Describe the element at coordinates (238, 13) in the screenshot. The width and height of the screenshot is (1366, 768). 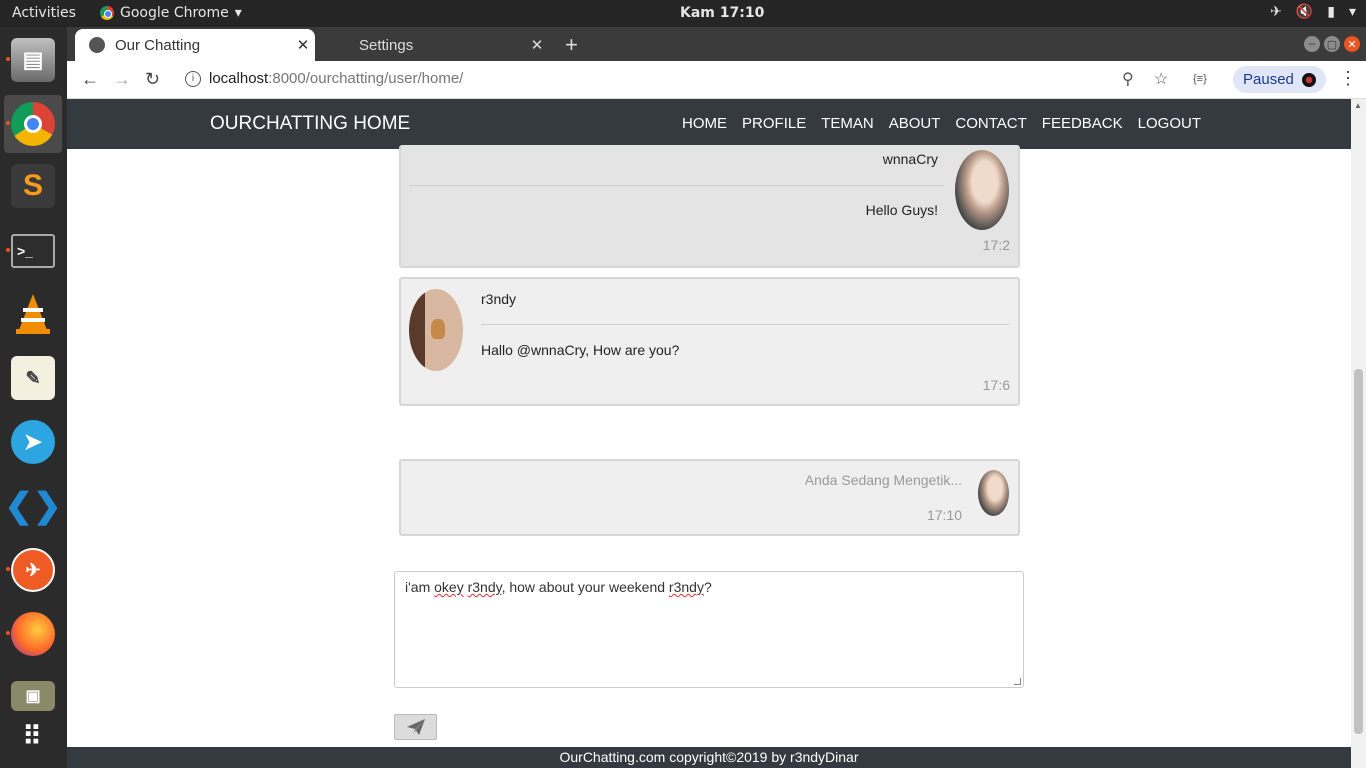
I see `chevron-down-icon: ▾` at that location.